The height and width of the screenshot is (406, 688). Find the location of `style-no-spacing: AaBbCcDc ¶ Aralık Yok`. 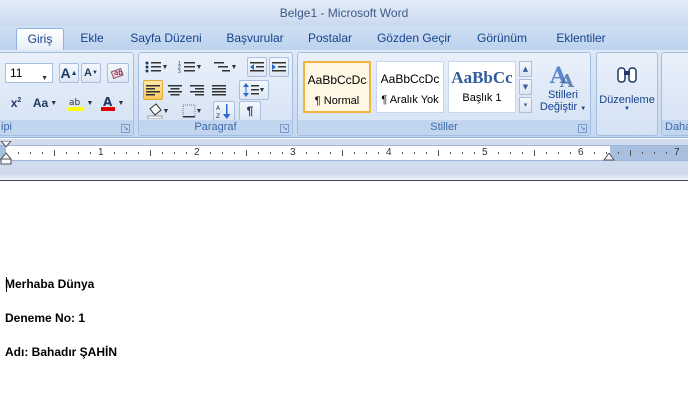

style-no-spacing: AaBbCcDc ¶ Aralık Yok is located at coordinates (410, 87).